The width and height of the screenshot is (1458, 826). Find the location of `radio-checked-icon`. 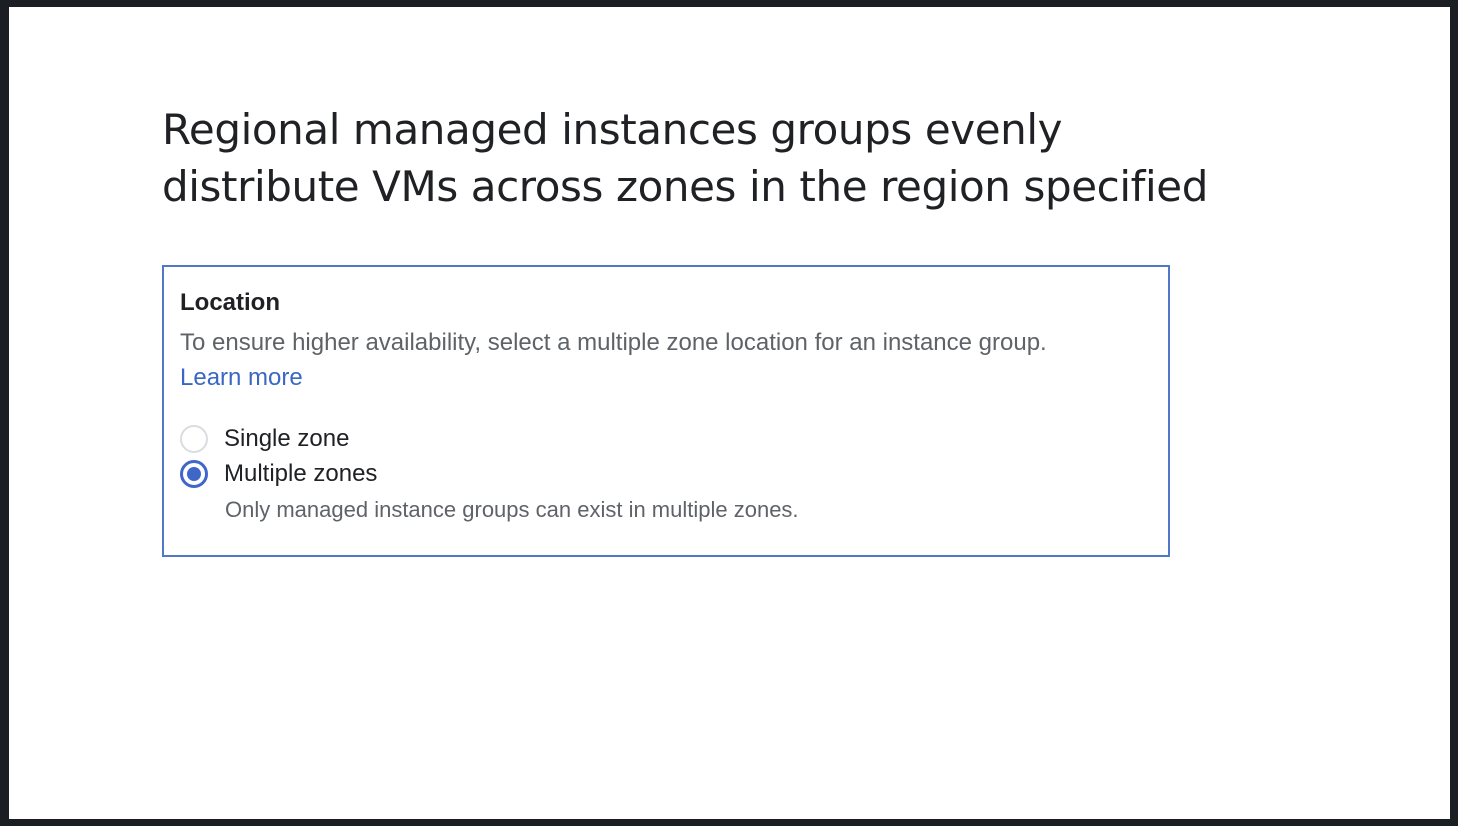

radio-checked-icon is located at coordinates (194, 474).